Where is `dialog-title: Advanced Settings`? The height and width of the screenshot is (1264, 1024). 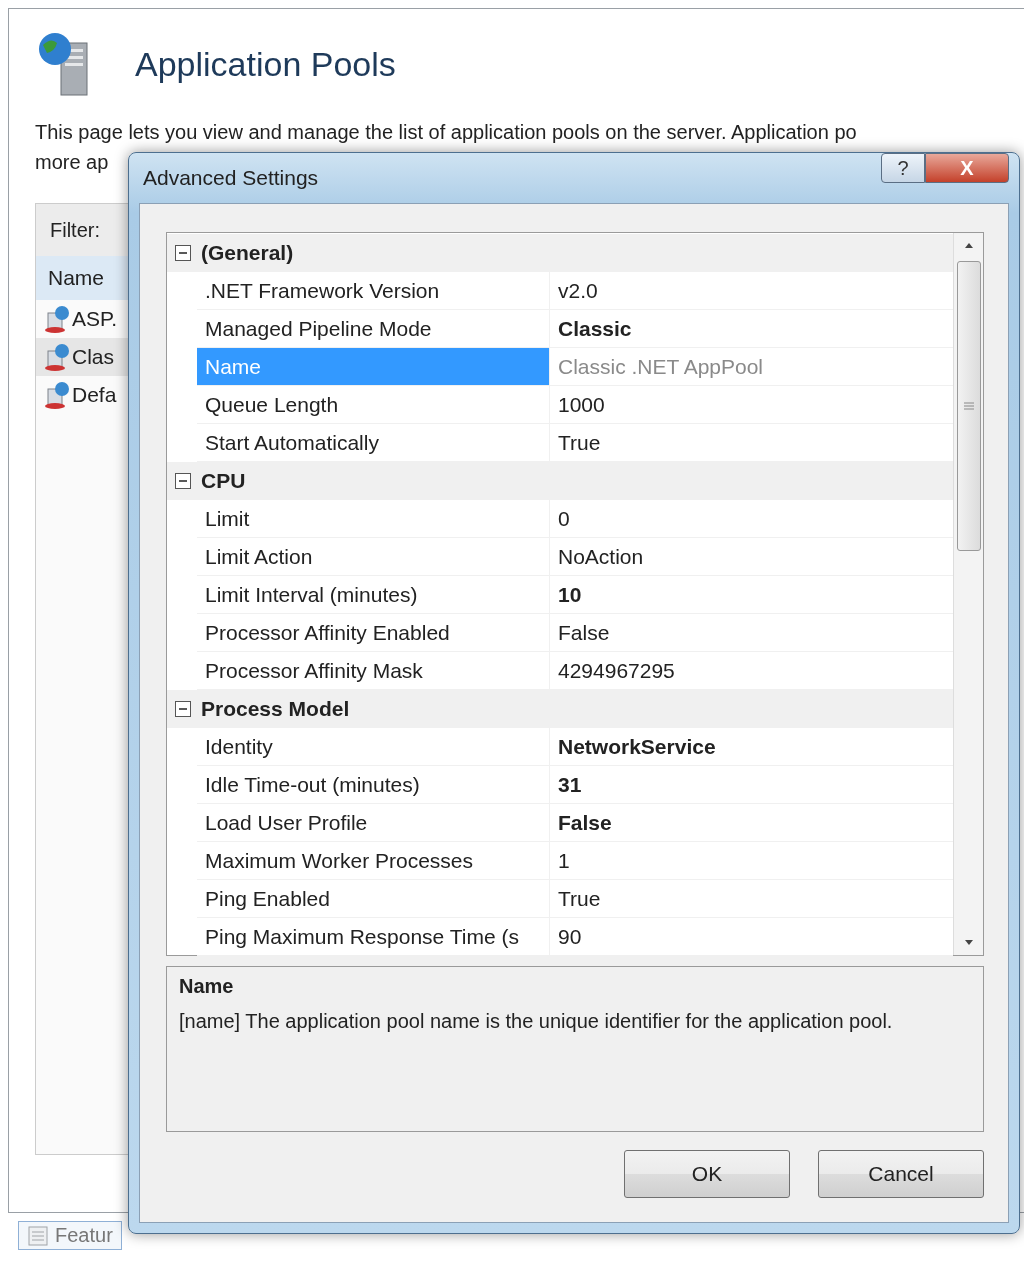 dialog-title: Advanced Settings is located at coordinates (231, 178).